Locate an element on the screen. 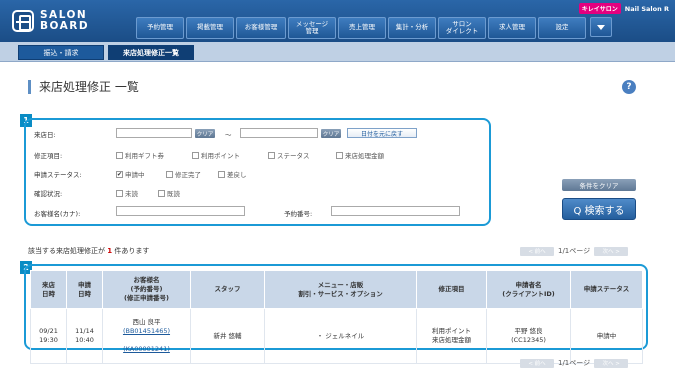 This screenshot has height=384, width=675. logo-mark-icon is located at coordinates (23, 21).